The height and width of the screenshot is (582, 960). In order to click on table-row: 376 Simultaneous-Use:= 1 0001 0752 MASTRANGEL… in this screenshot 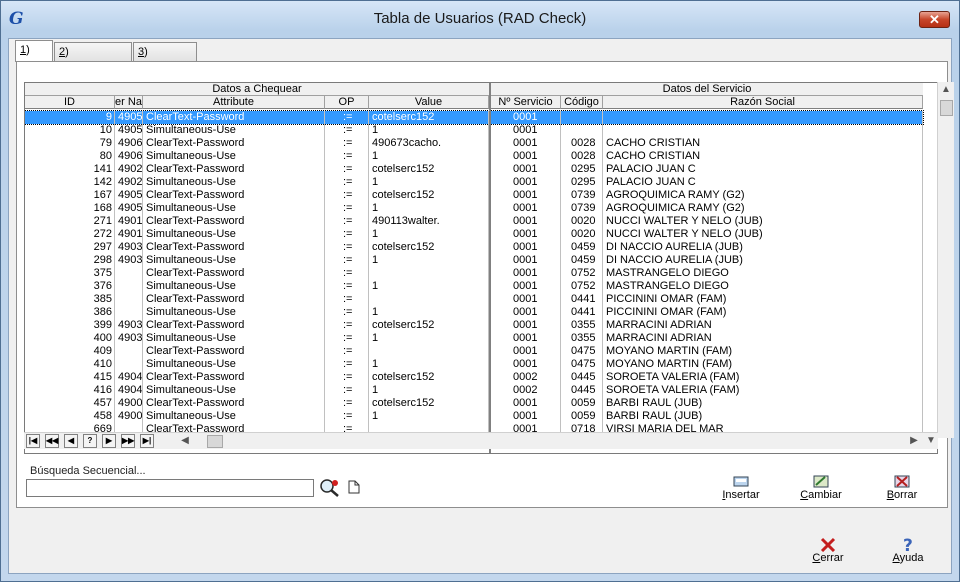, I will do `click(474, 286)`.